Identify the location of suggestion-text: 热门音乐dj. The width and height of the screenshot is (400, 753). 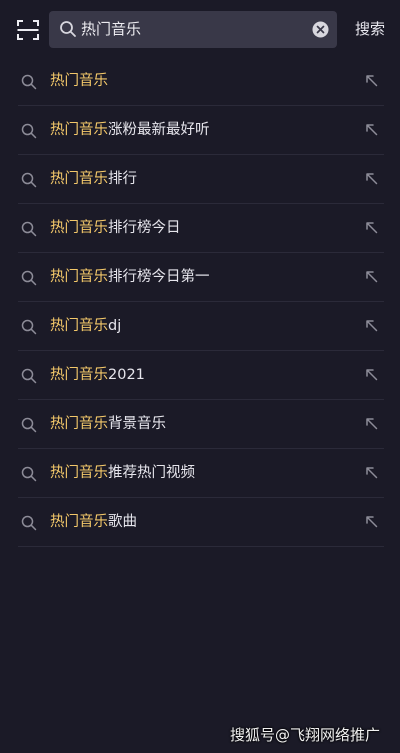
(85, 326).